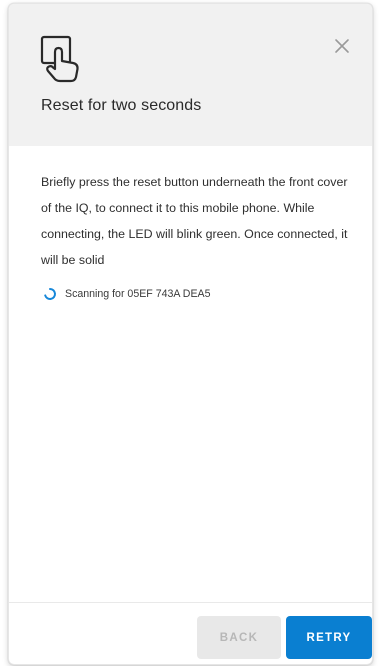 The image size is (379, 666). What do you see at coordinates (138, 294) in the screenshot?
I see `scan-status-text: Scanning for 05EF 743A DEA5` at bounding box center [138, 294].